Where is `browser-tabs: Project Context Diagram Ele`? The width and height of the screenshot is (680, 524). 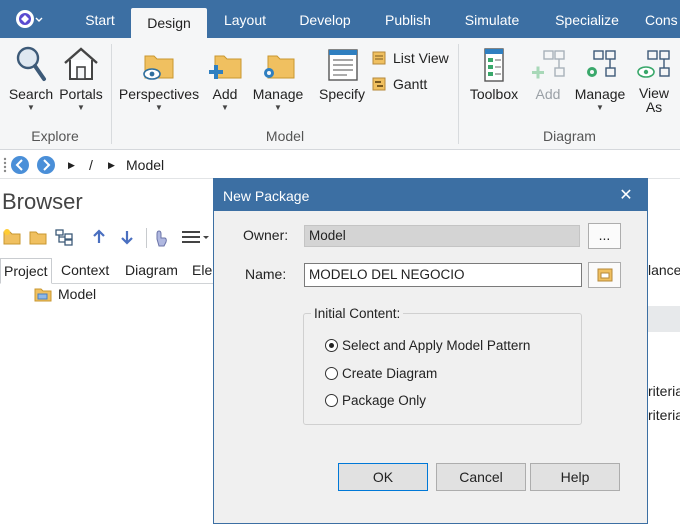 browser-tabs: Project Context Diagram Ele is located at coordinates (107, 271).